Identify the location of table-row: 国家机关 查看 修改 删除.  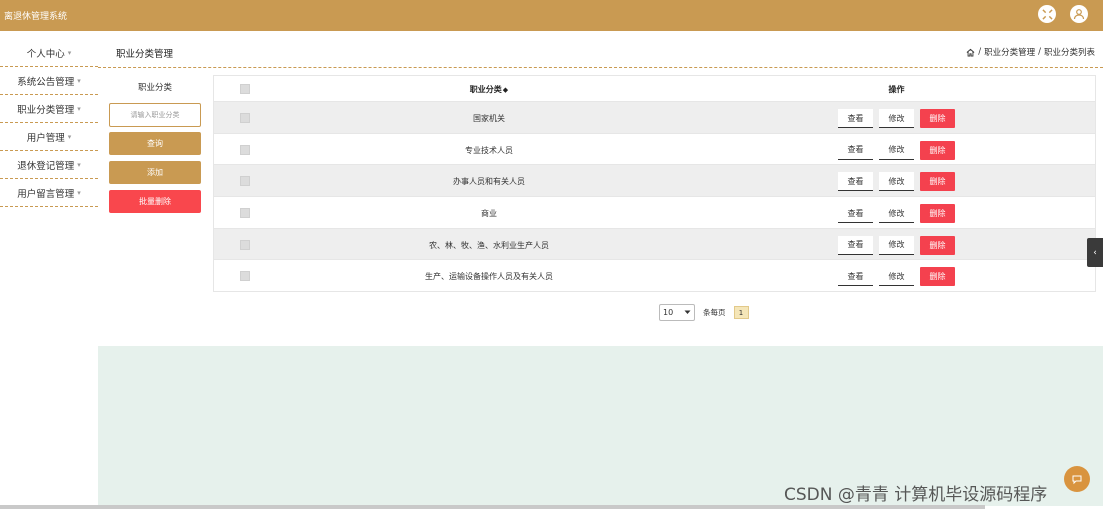
(654, 118).